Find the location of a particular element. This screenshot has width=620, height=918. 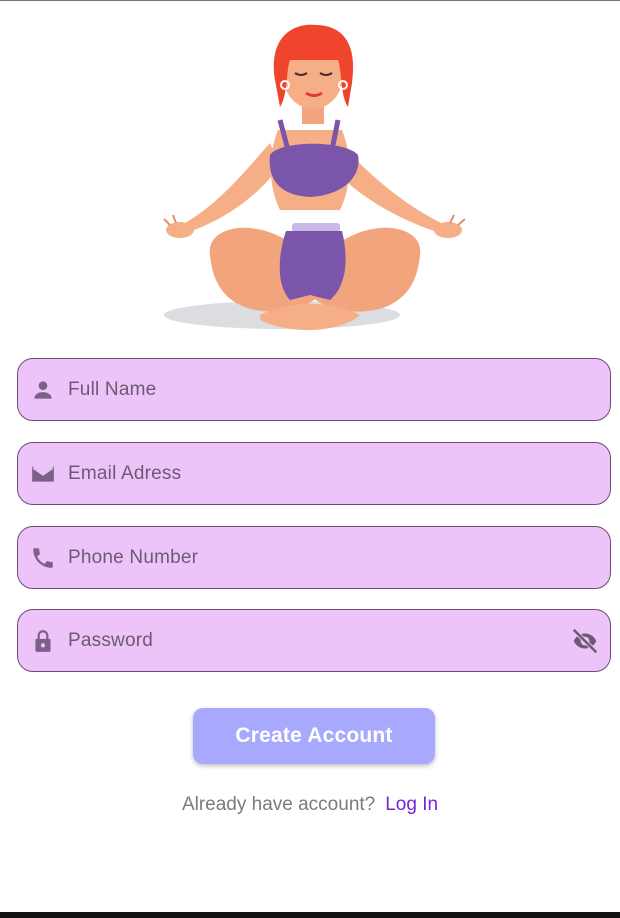

password-field: Password is located at coordinates (314, 640).